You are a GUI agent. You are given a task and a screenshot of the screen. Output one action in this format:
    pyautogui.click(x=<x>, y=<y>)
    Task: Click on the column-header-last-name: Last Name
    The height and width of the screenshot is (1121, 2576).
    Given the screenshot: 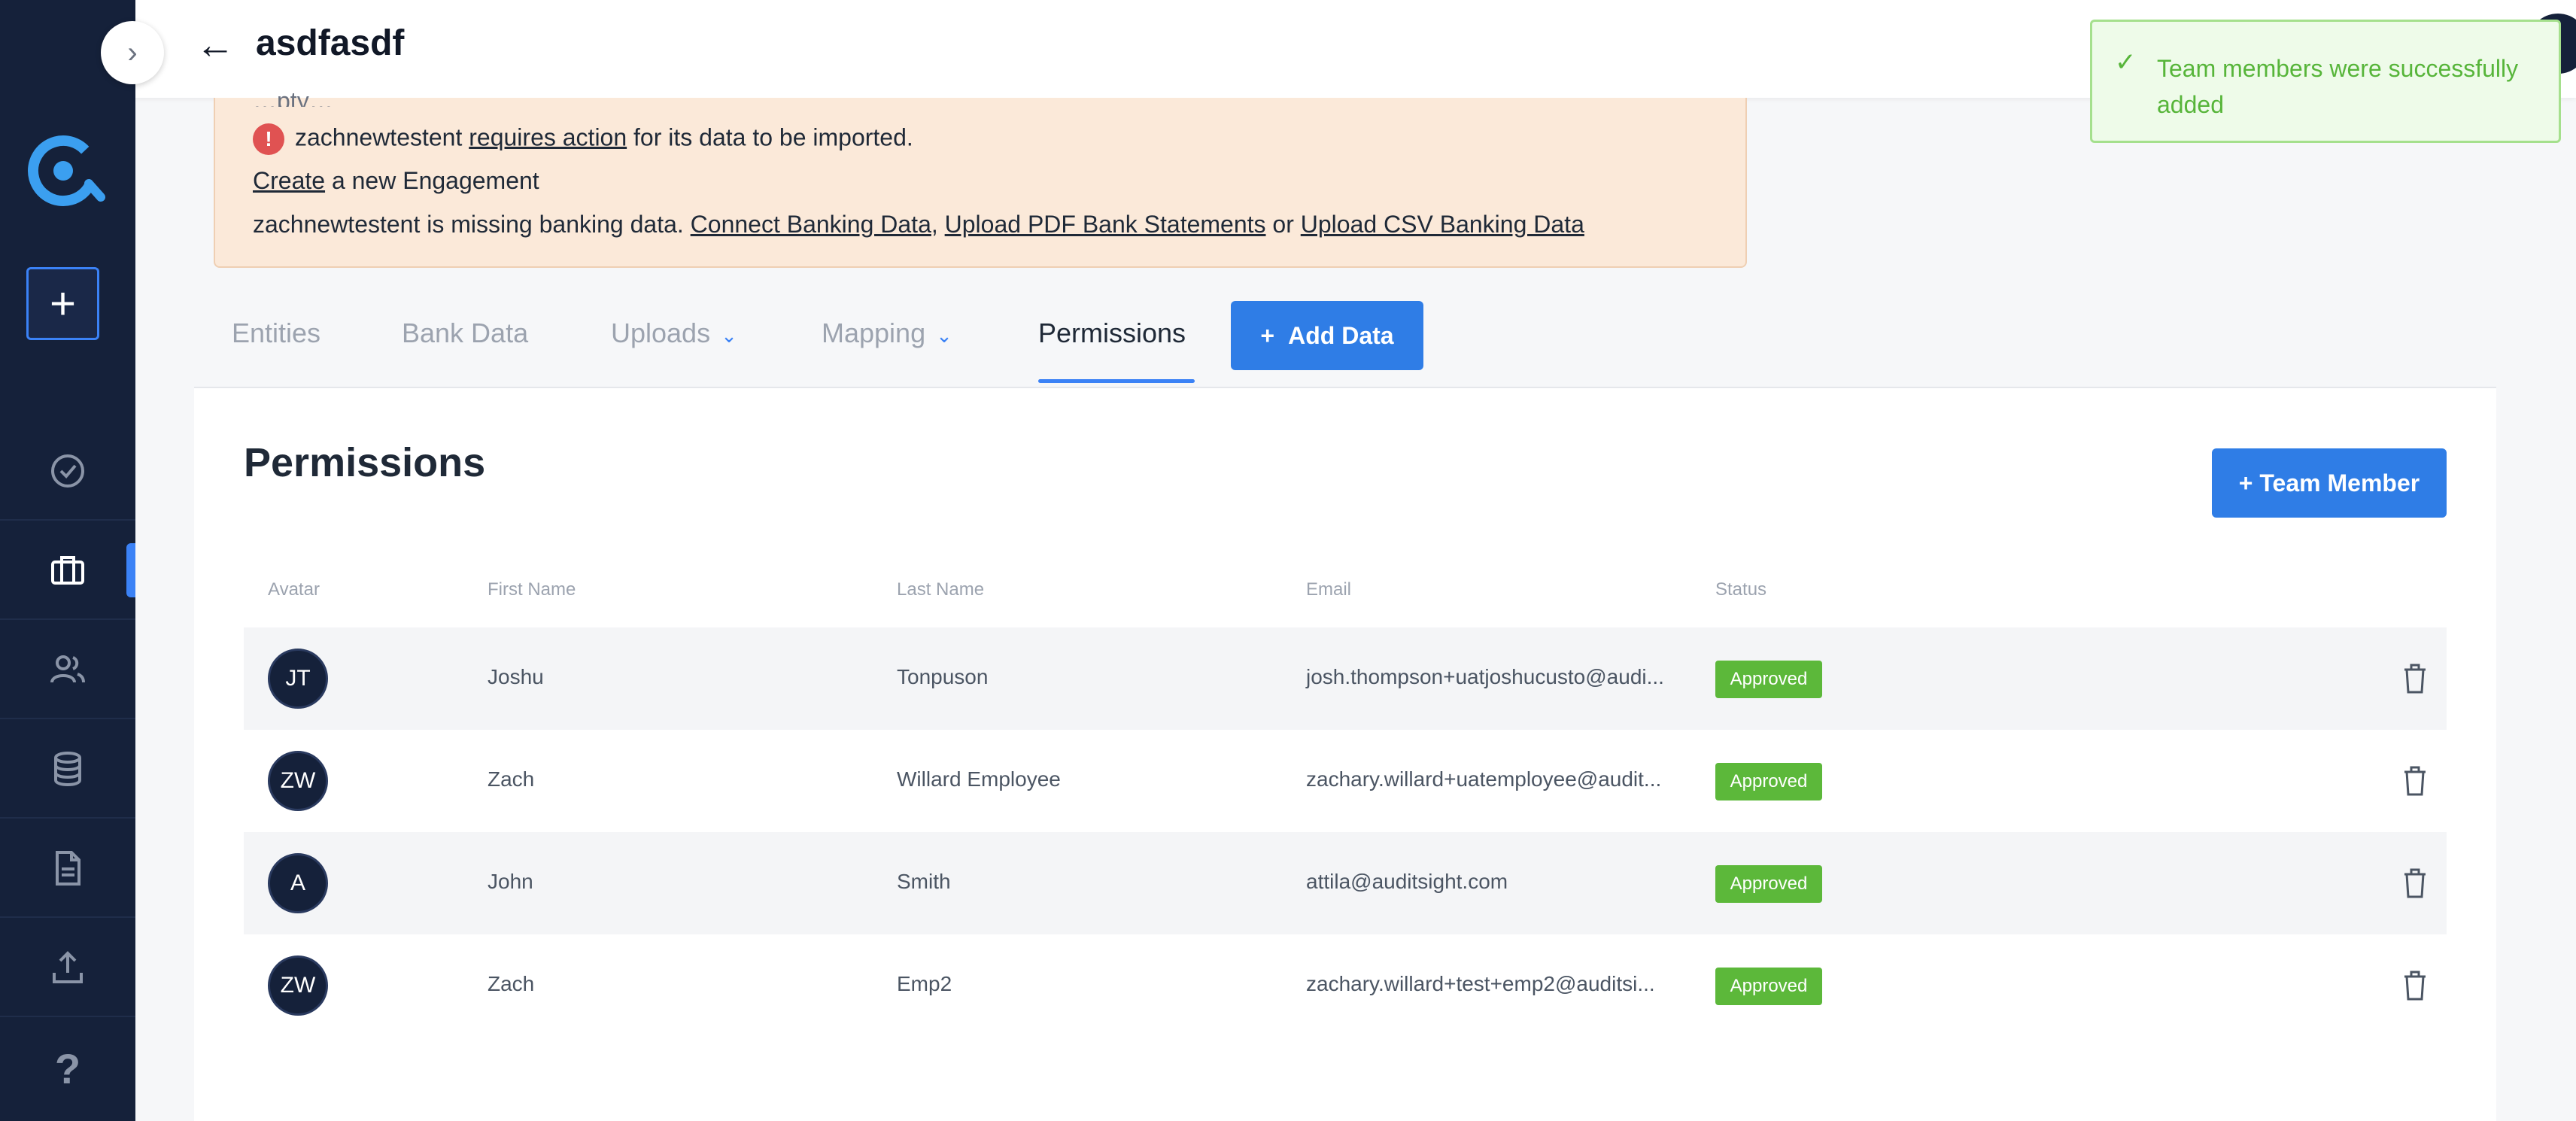 What is the action you would take?
    pyautogui.click(x=941, y=589)
    